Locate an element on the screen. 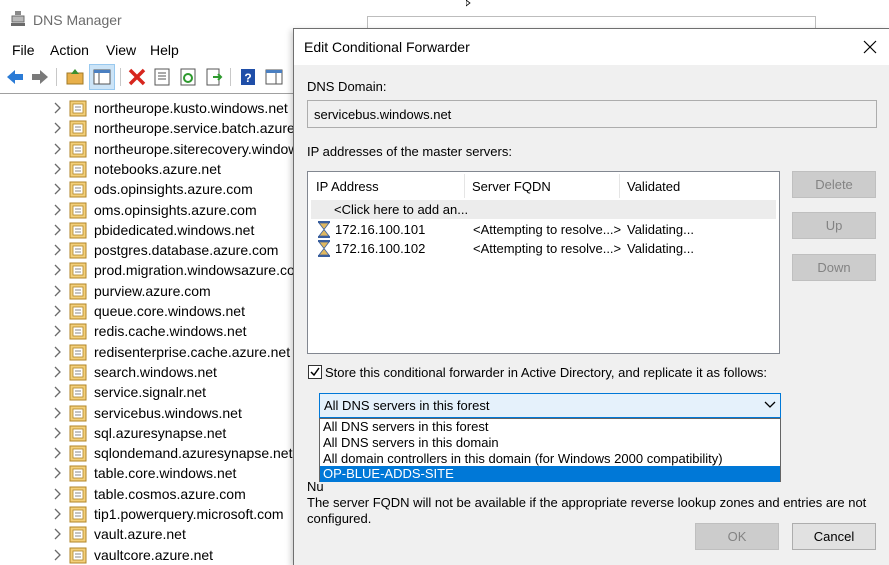  tree-item-zone: ods.opinsights.azure.com is located at coordinates (150, 189).